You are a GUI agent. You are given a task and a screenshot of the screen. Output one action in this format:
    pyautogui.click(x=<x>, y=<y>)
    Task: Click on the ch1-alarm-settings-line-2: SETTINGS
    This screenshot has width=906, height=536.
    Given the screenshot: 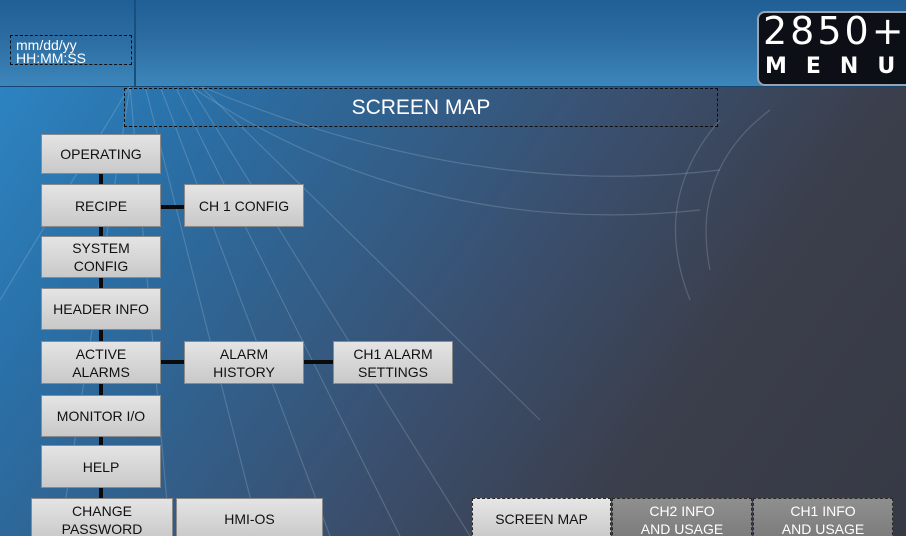 What is the action you would take?
    pyautogui.click(x=392, y=371)
    